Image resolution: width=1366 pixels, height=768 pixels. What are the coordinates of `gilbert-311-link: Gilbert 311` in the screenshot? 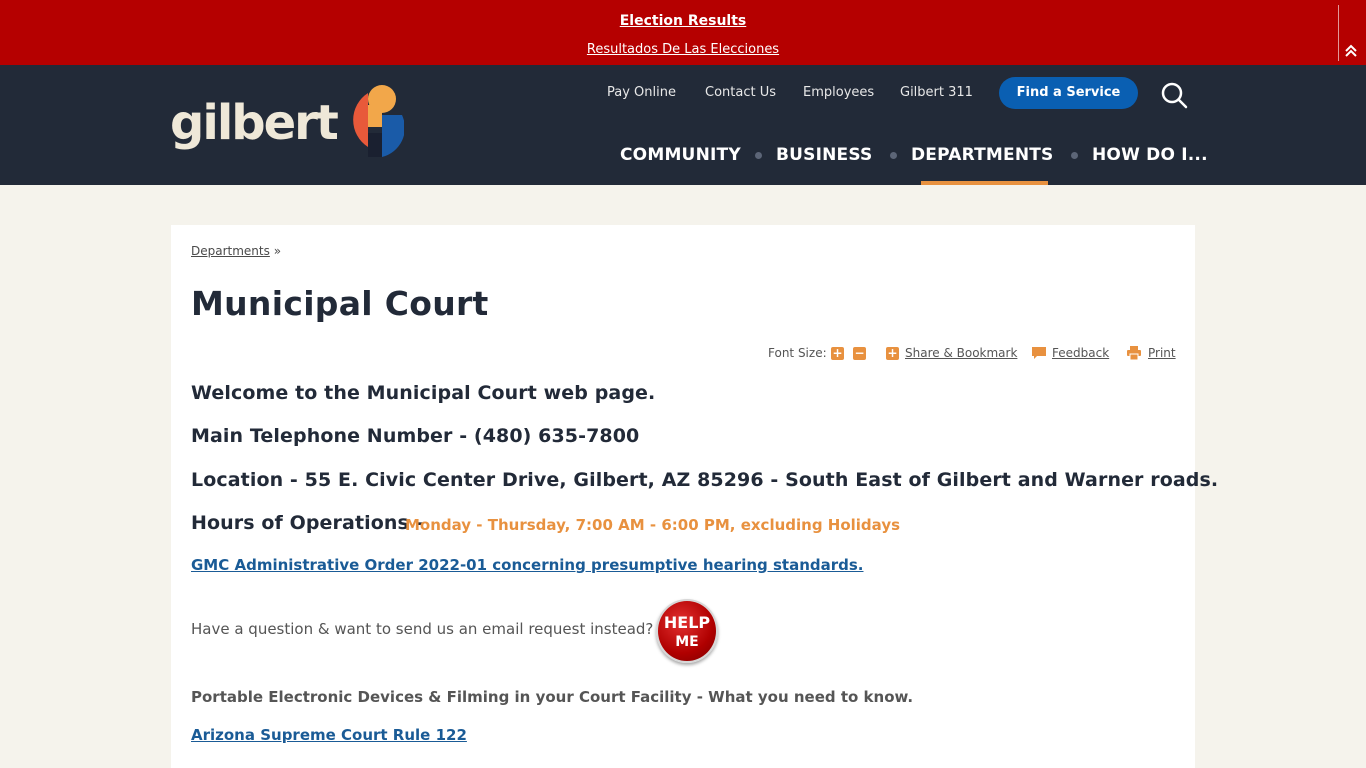 It's located at (936, 92).